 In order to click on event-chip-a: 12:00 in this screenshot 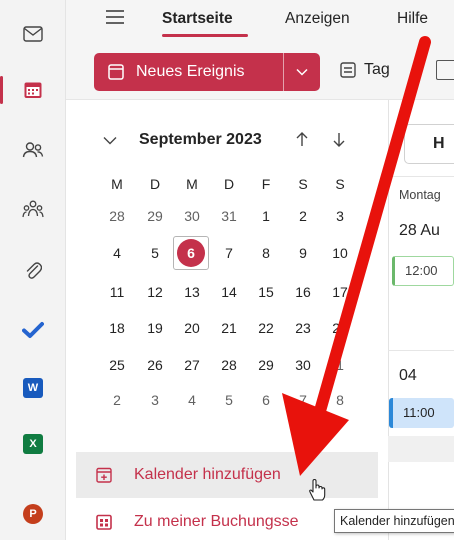, I will do `click(423, 271)`.